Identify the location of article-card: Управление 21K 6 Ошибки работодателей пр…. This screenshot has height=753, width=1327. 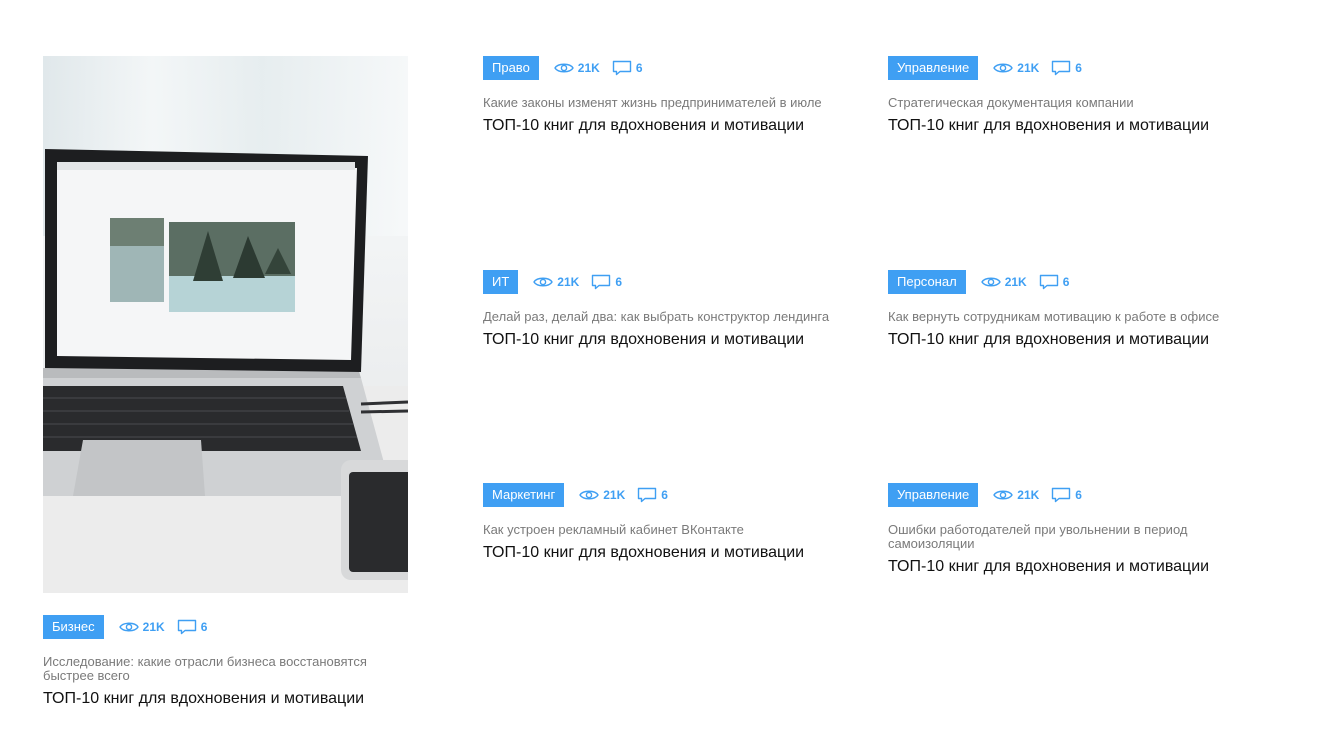
(1053, 530).